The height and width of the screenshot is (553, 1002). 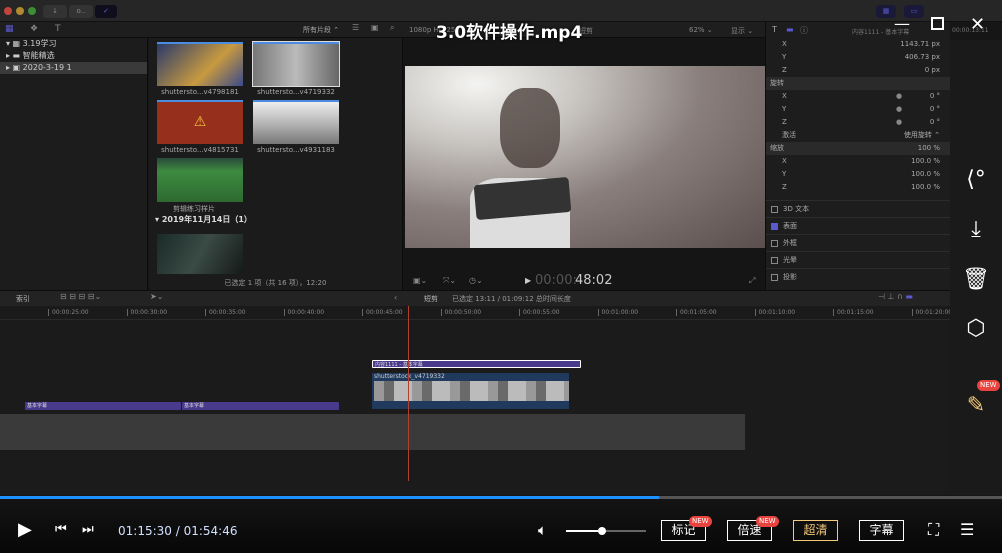 I want to click on section-outline: 外框, so click(x=858, y=242).